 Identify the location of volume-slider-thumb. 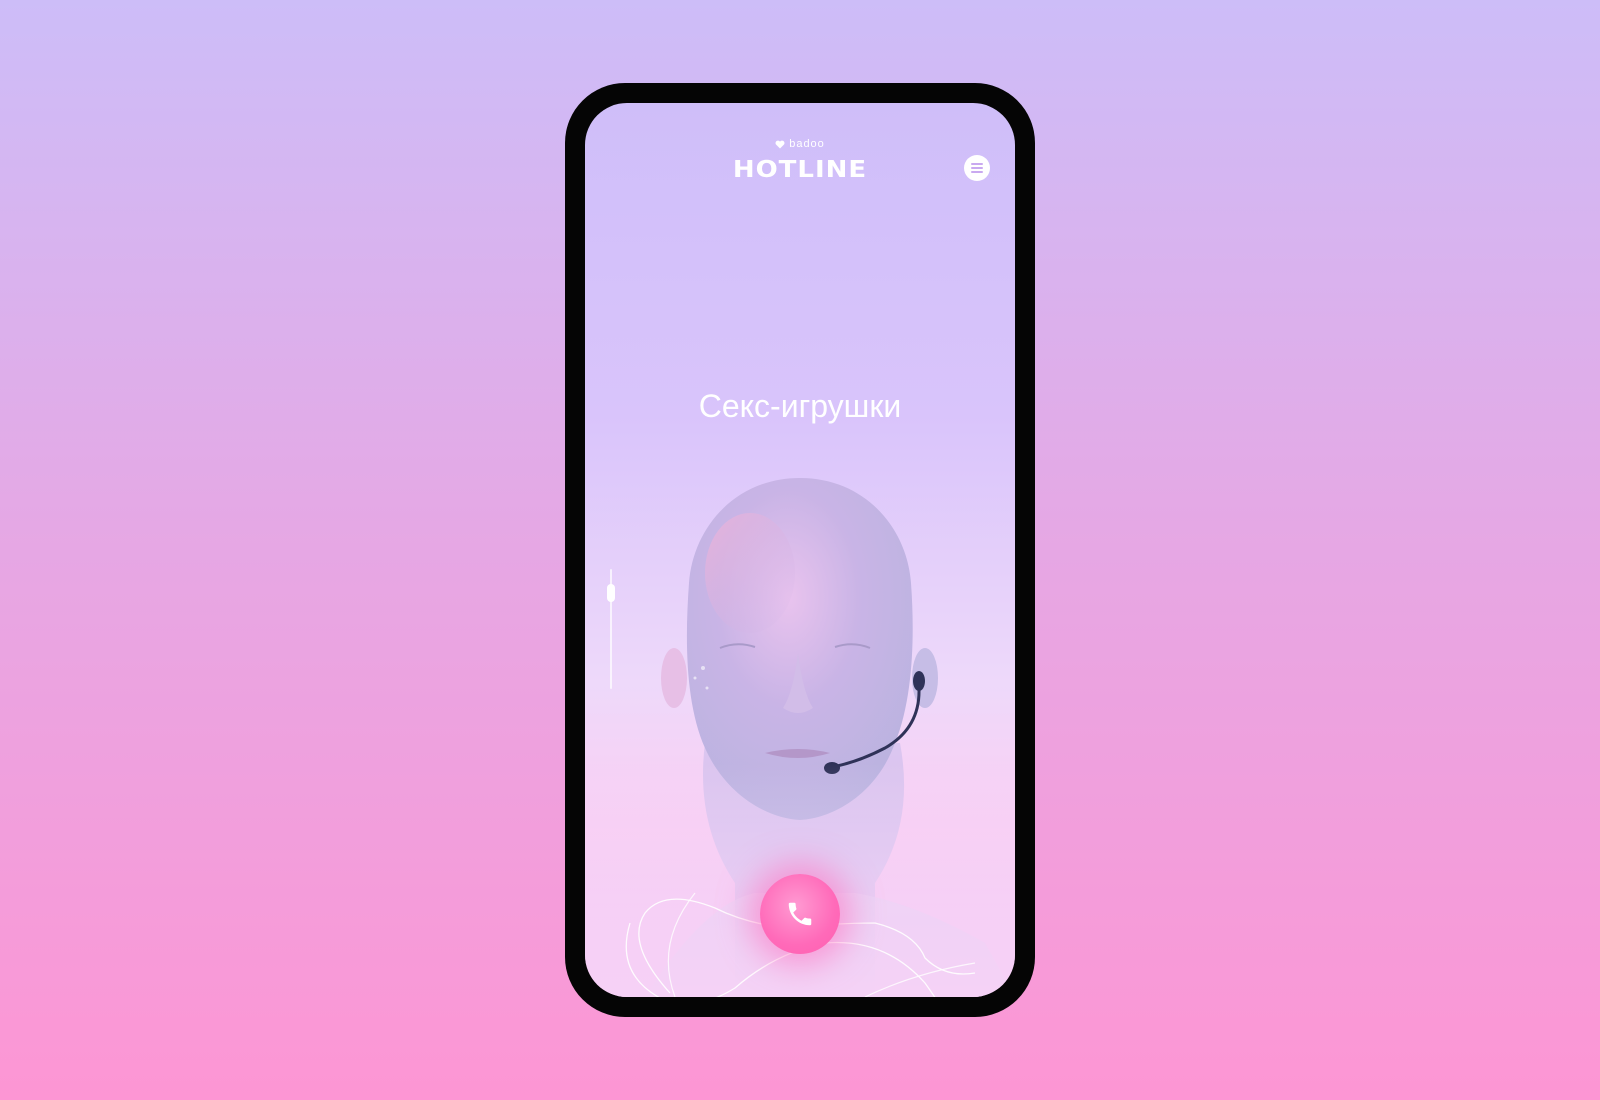
(611, 593).